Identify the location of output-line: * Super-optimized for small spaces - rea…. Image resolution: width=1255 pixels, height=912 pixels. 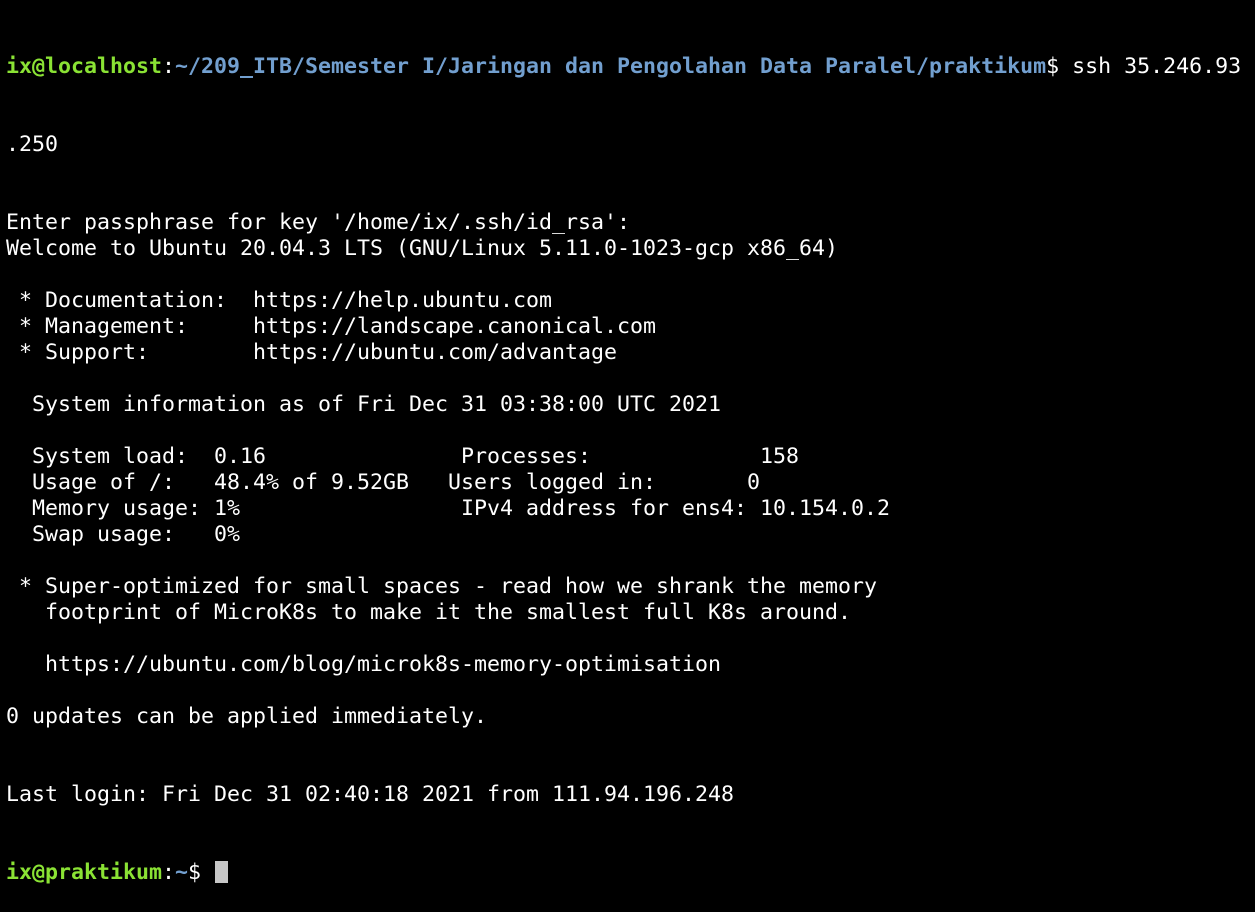
(442, 586).